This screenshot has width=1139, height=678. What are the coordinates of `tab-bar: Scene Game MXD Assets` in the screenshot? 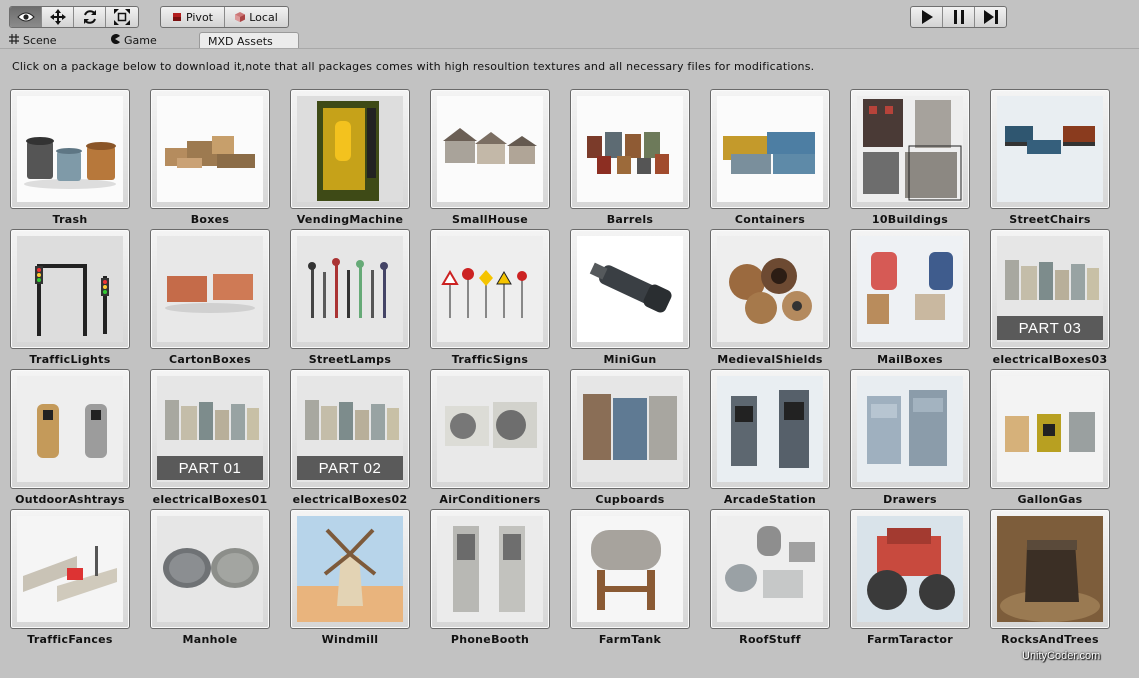 It's located at (569, 40).